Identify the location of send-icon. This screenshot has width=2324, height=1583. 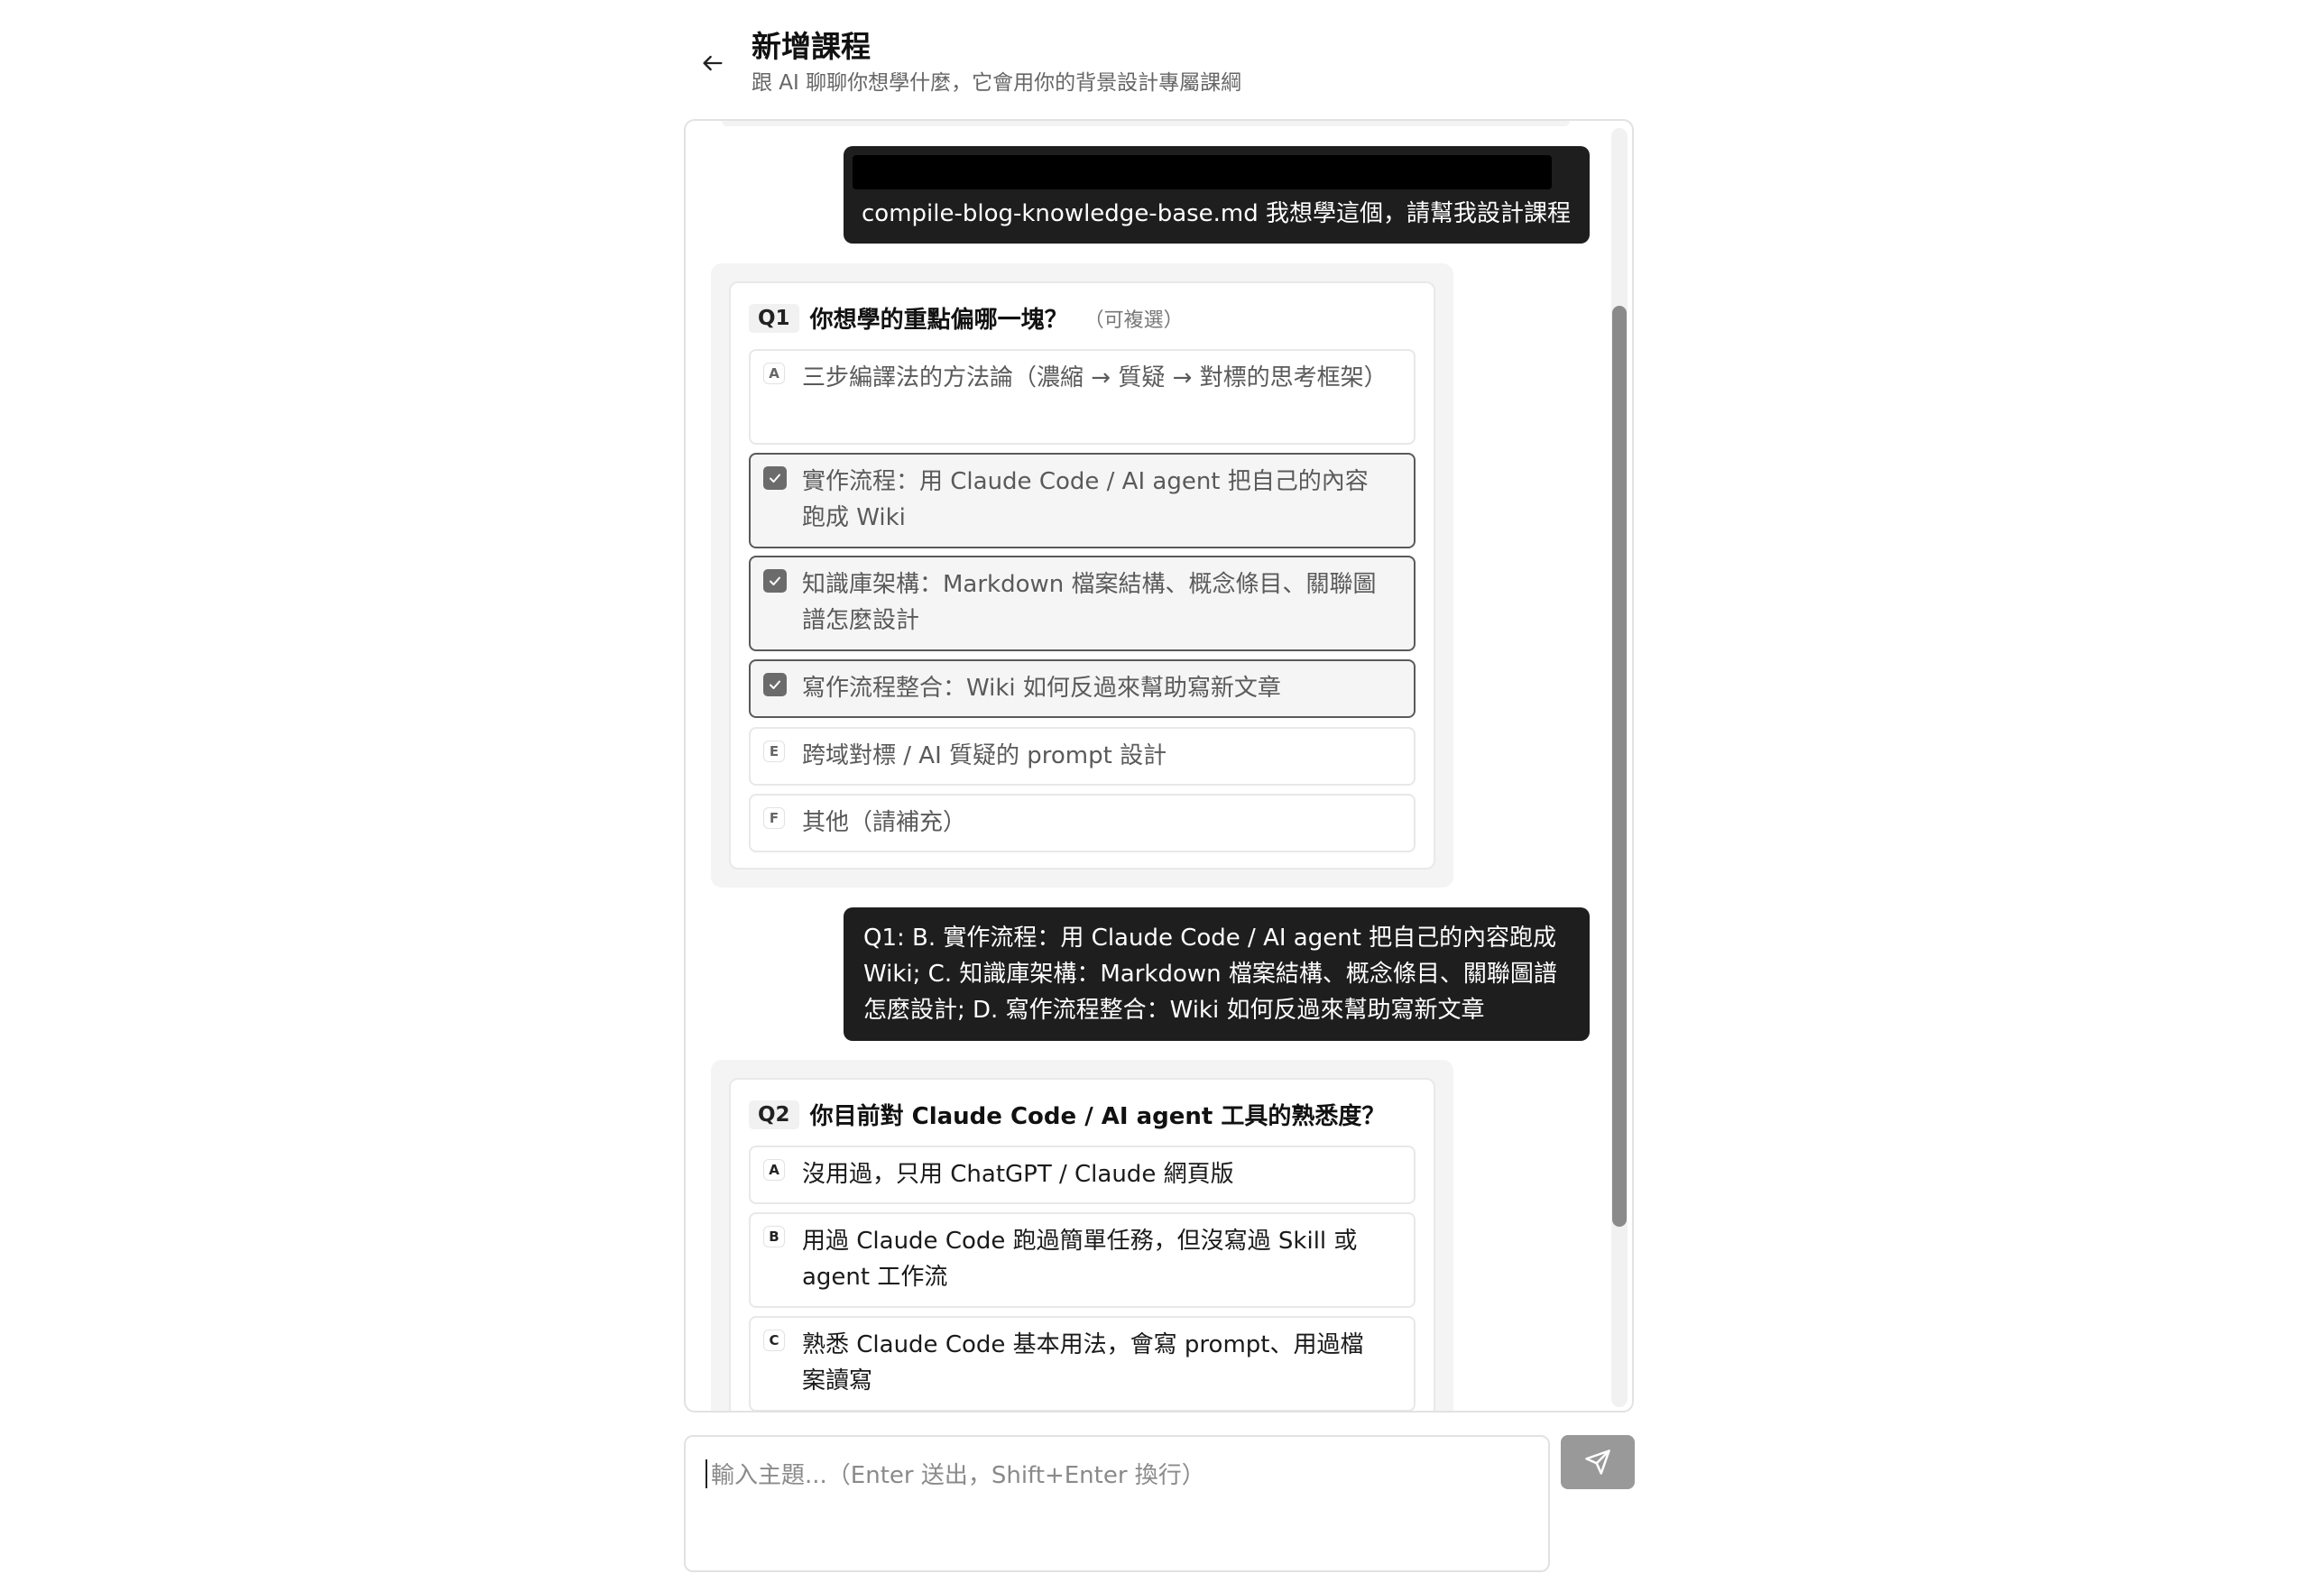
(1597, 1462).